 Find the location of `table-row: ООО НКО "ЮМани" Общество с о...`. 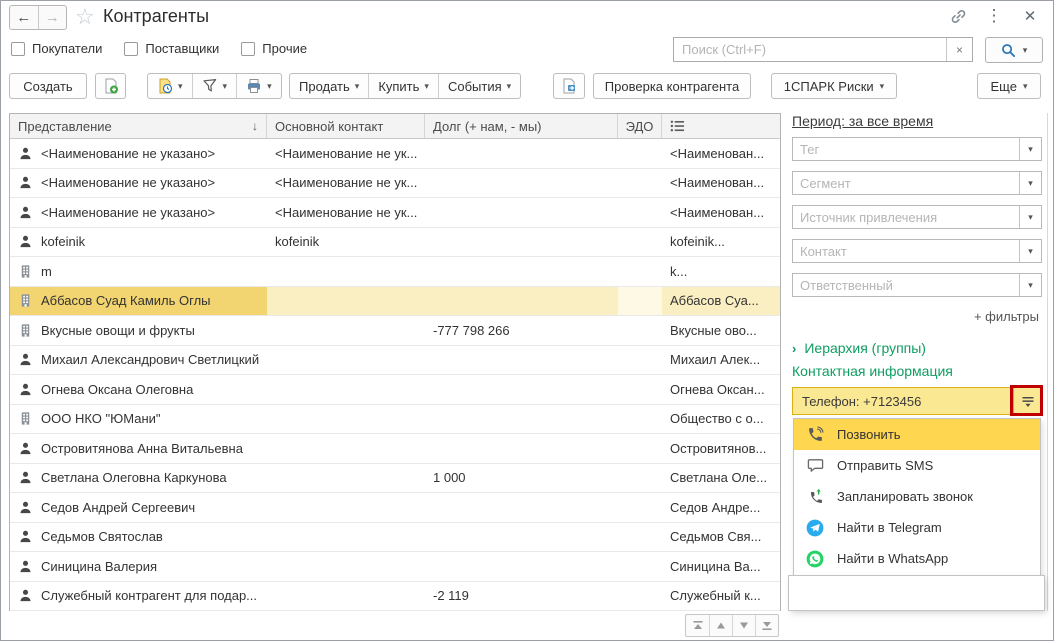

table-row: ООО НКО "ЮМани" Общество с о... is located at coordinates (395, 419).